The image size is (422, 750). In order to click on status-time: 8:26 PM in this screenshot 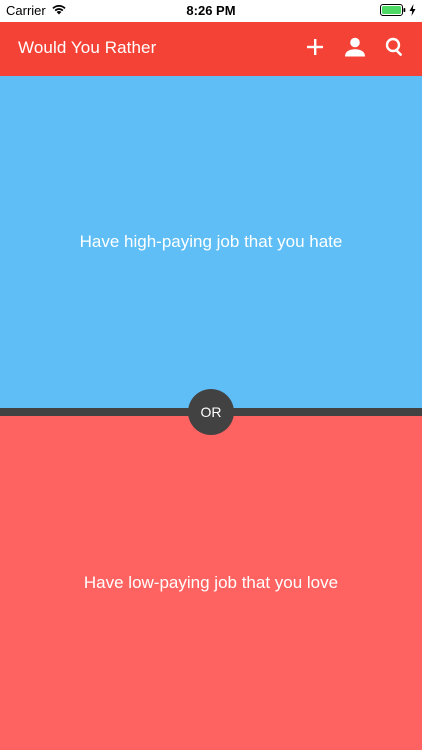, I will do `click(211, 10)`.